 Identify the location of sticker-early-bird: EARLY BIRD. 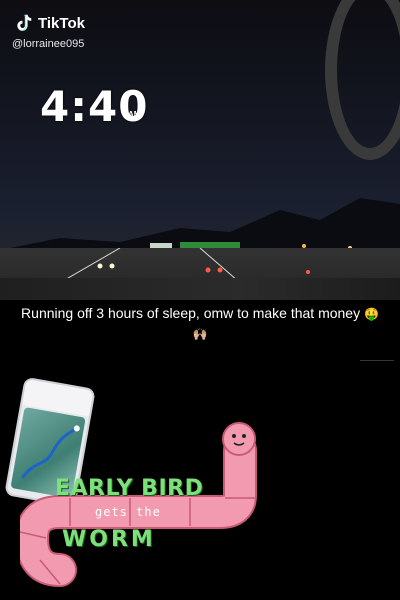
(129, 488).